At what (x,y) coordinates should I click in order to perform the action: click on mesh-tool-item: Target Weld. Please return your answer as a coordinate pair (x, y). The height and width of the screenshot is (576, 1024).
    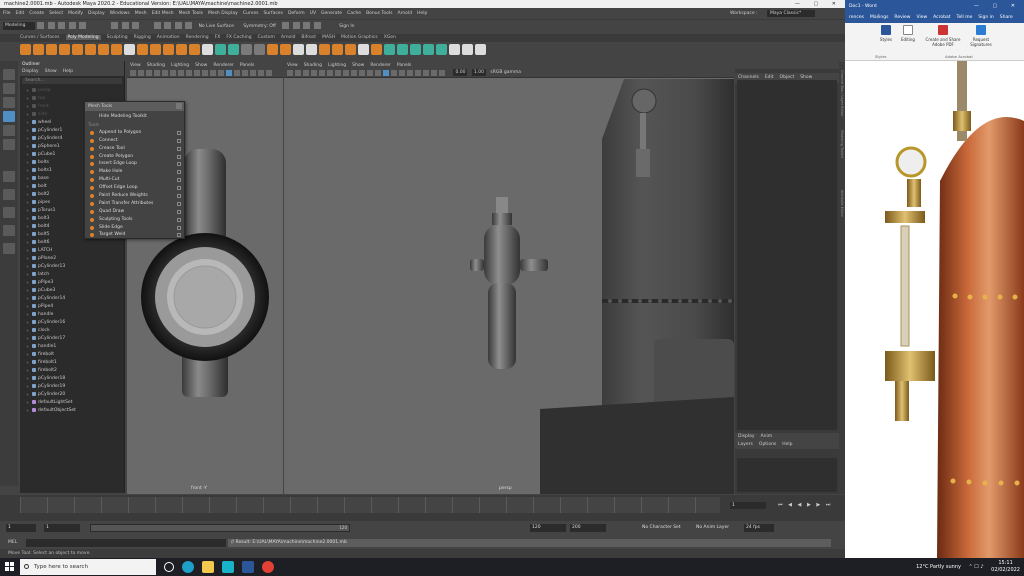
    Looking at the image, I should click on (134, 235).